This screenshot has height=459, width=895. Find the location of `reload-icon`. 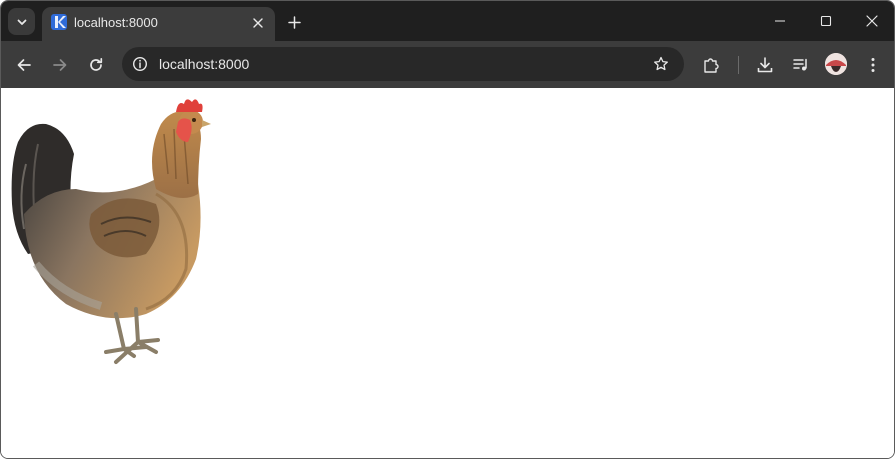

reload-icon is located at coordinates (96, 64).